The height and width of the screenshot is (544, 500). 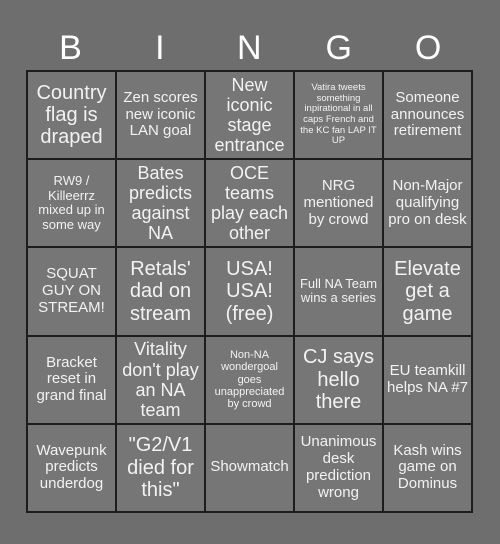 I want to click on bingo-header-letter-n: N, so click(x=249, y=48).